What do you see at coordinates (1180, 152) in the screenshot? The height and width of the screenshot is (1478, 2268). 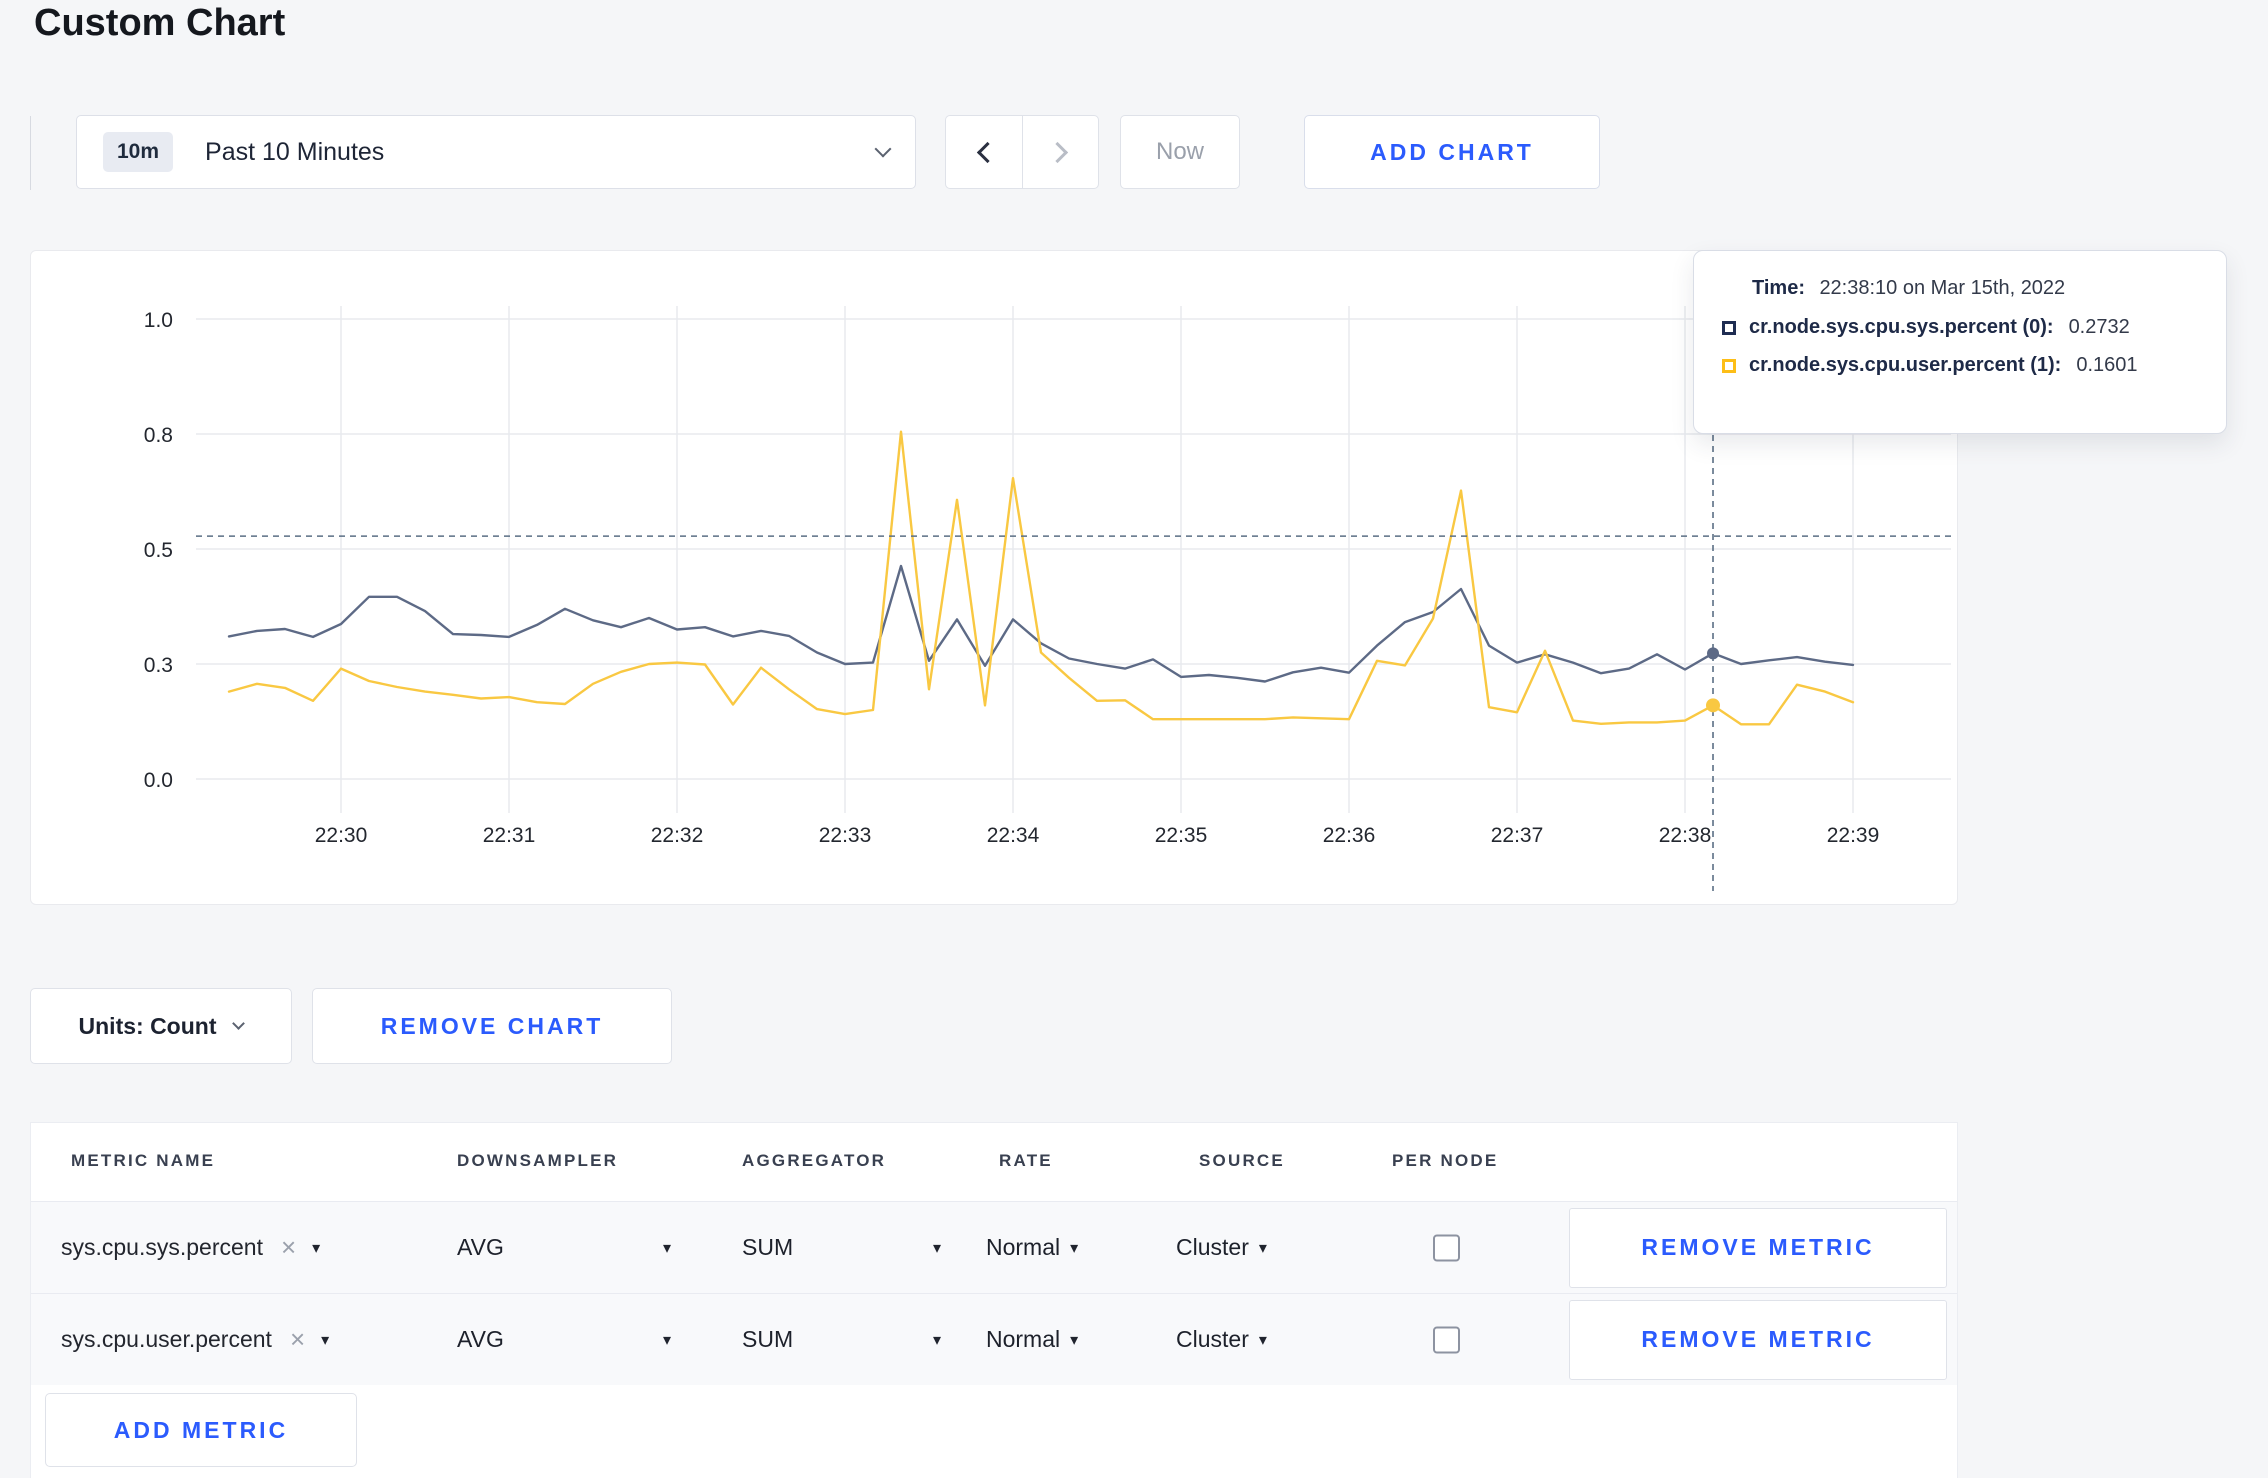 I see `now-button: Now` at bounding box center [1180, 152].